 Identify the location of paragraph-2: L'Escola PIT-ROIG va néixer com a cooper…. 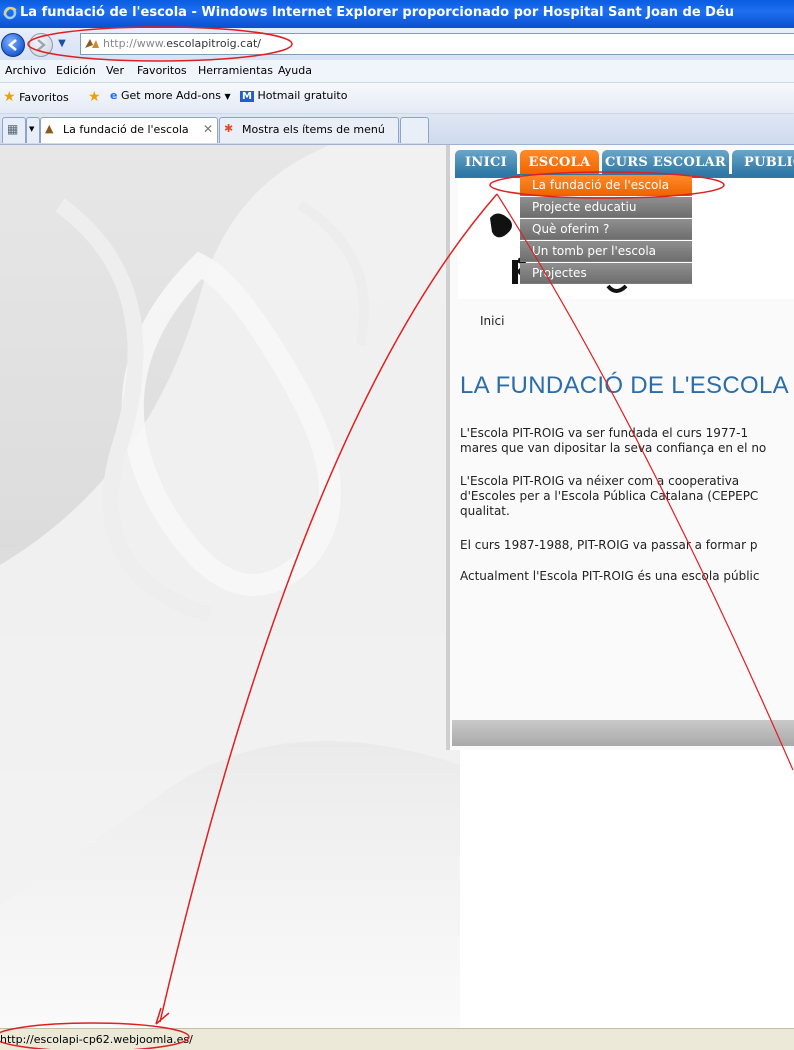
(609, 496).